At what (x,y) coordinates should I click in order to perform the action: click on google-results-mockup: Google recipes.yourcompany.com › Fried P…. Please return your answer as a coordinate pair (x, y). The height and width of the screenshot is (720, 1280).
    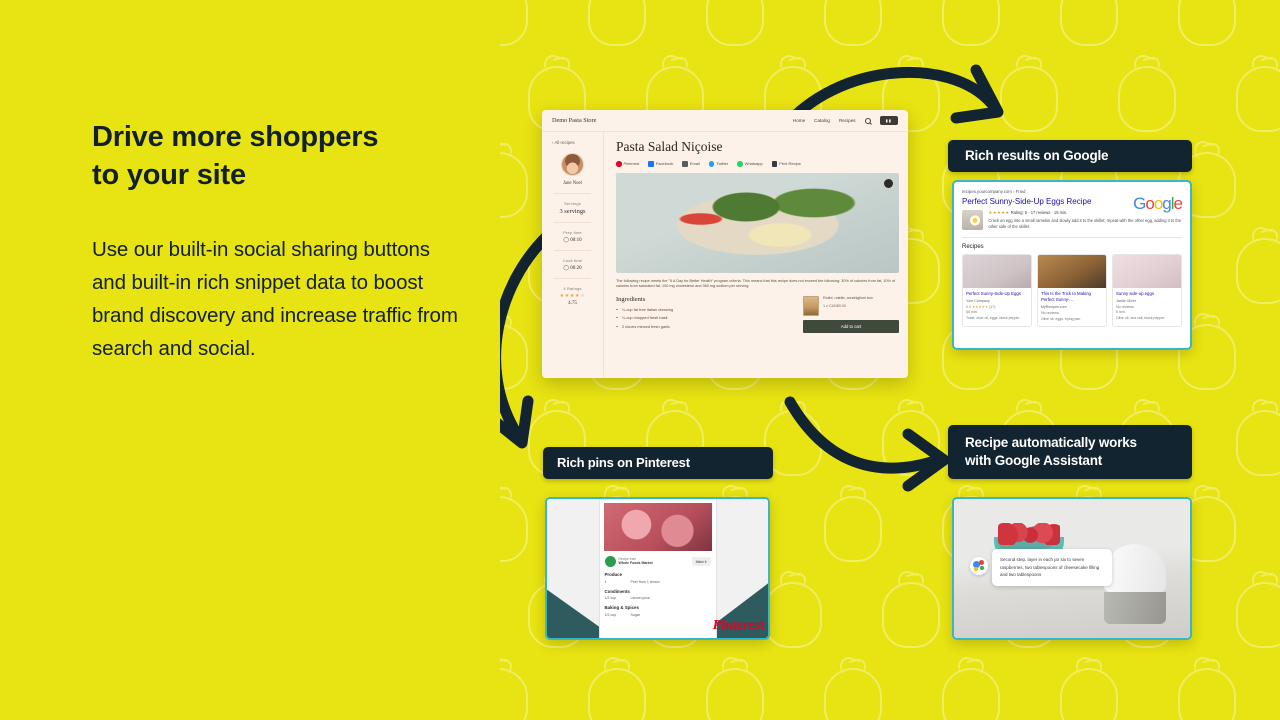
    Looking at the image, I should click on (1072, 265).